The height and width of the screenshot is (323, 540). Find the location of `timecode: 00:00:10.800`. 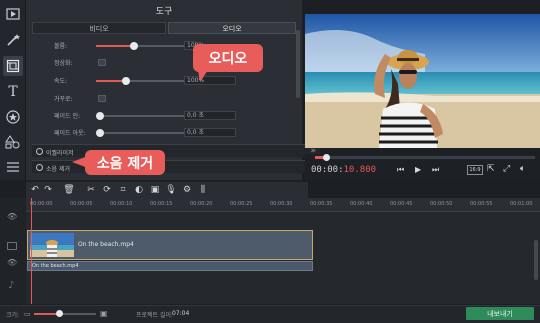

timecode: 00:00:10.800 is located at coordinates (344, 170).